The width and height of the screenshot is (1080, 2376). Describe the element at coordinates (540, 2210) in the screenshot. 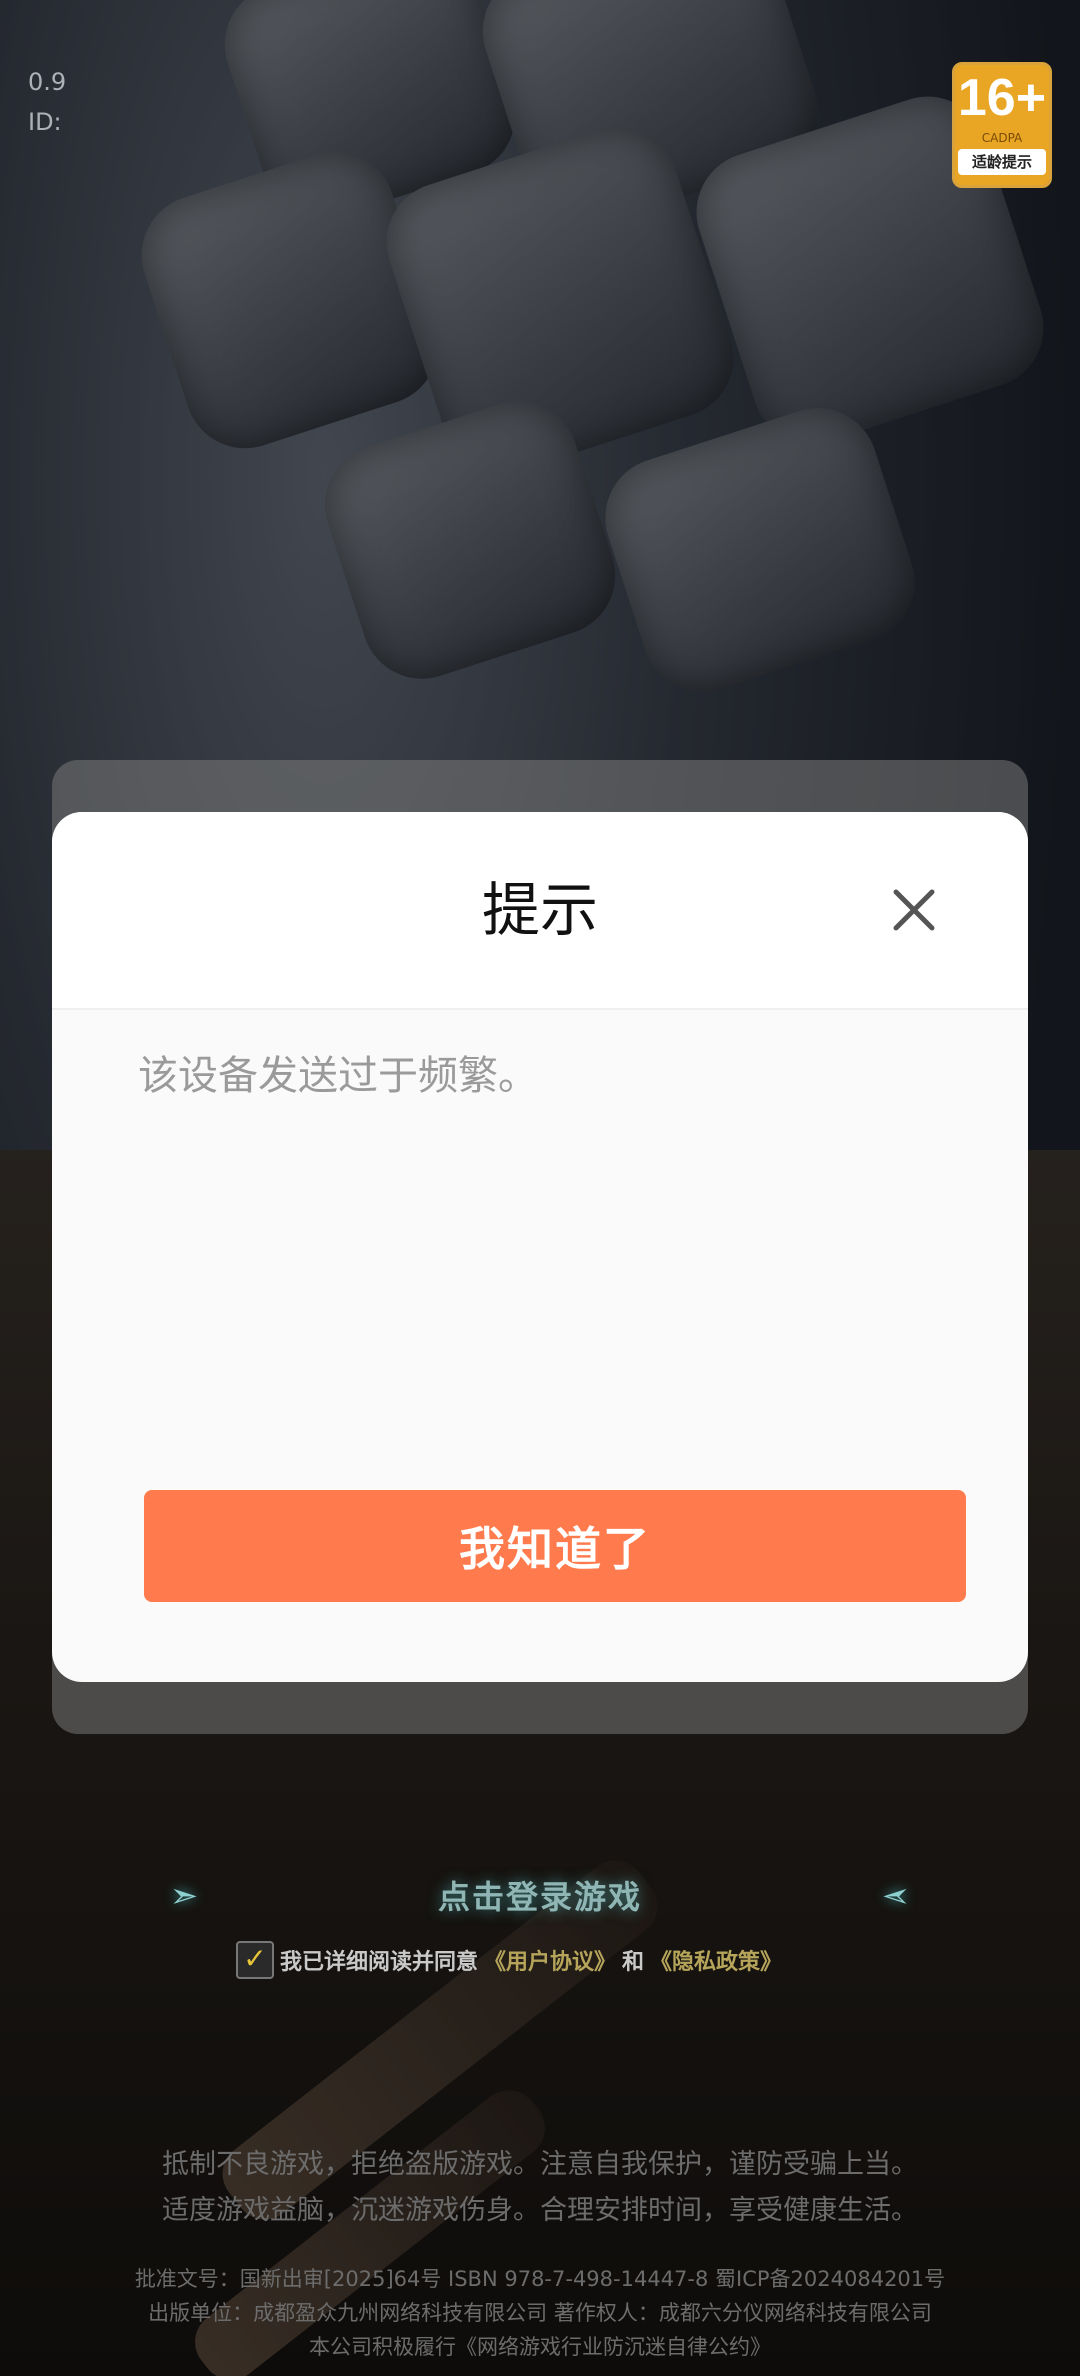

I see `health-notice-line: 适度游戏益脑，沉迷游戏伤身。合理安排时间，享受健康生活。` at that location.